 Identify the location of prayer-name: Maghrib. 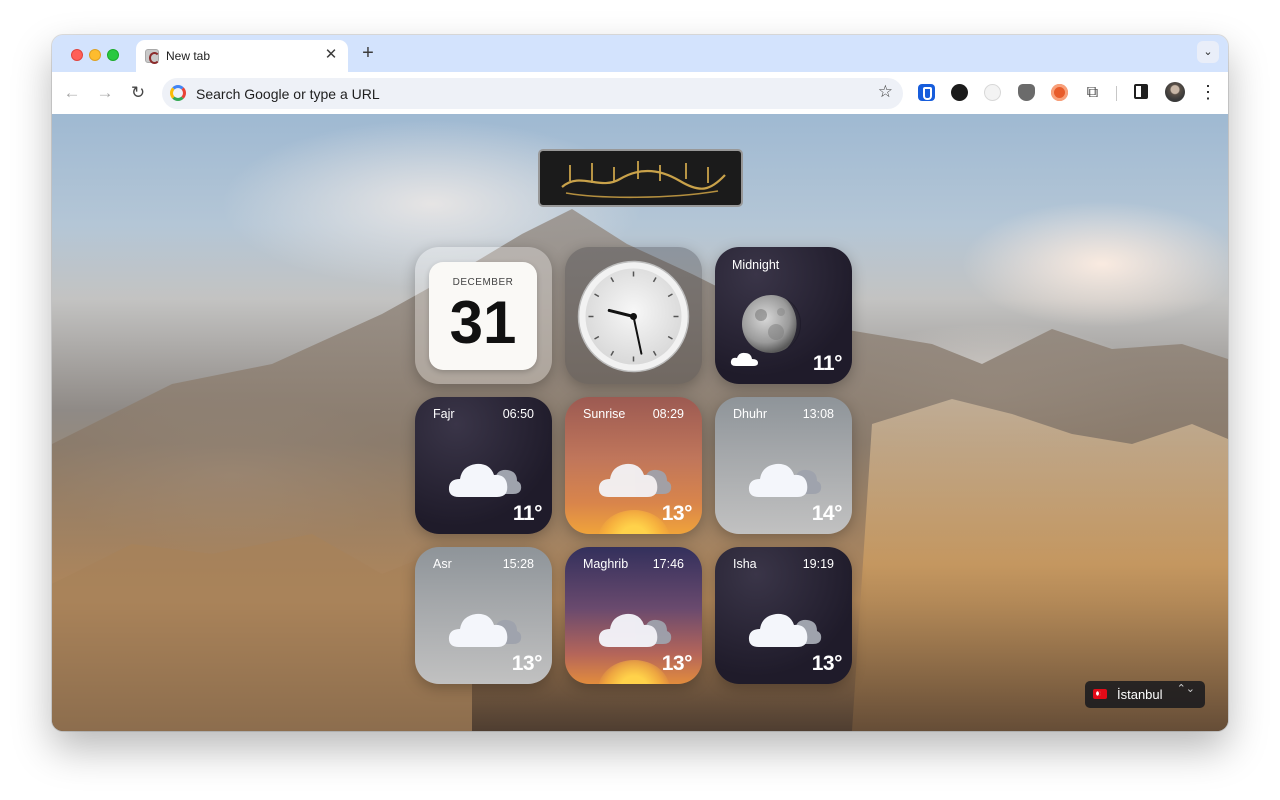
(606, 564).